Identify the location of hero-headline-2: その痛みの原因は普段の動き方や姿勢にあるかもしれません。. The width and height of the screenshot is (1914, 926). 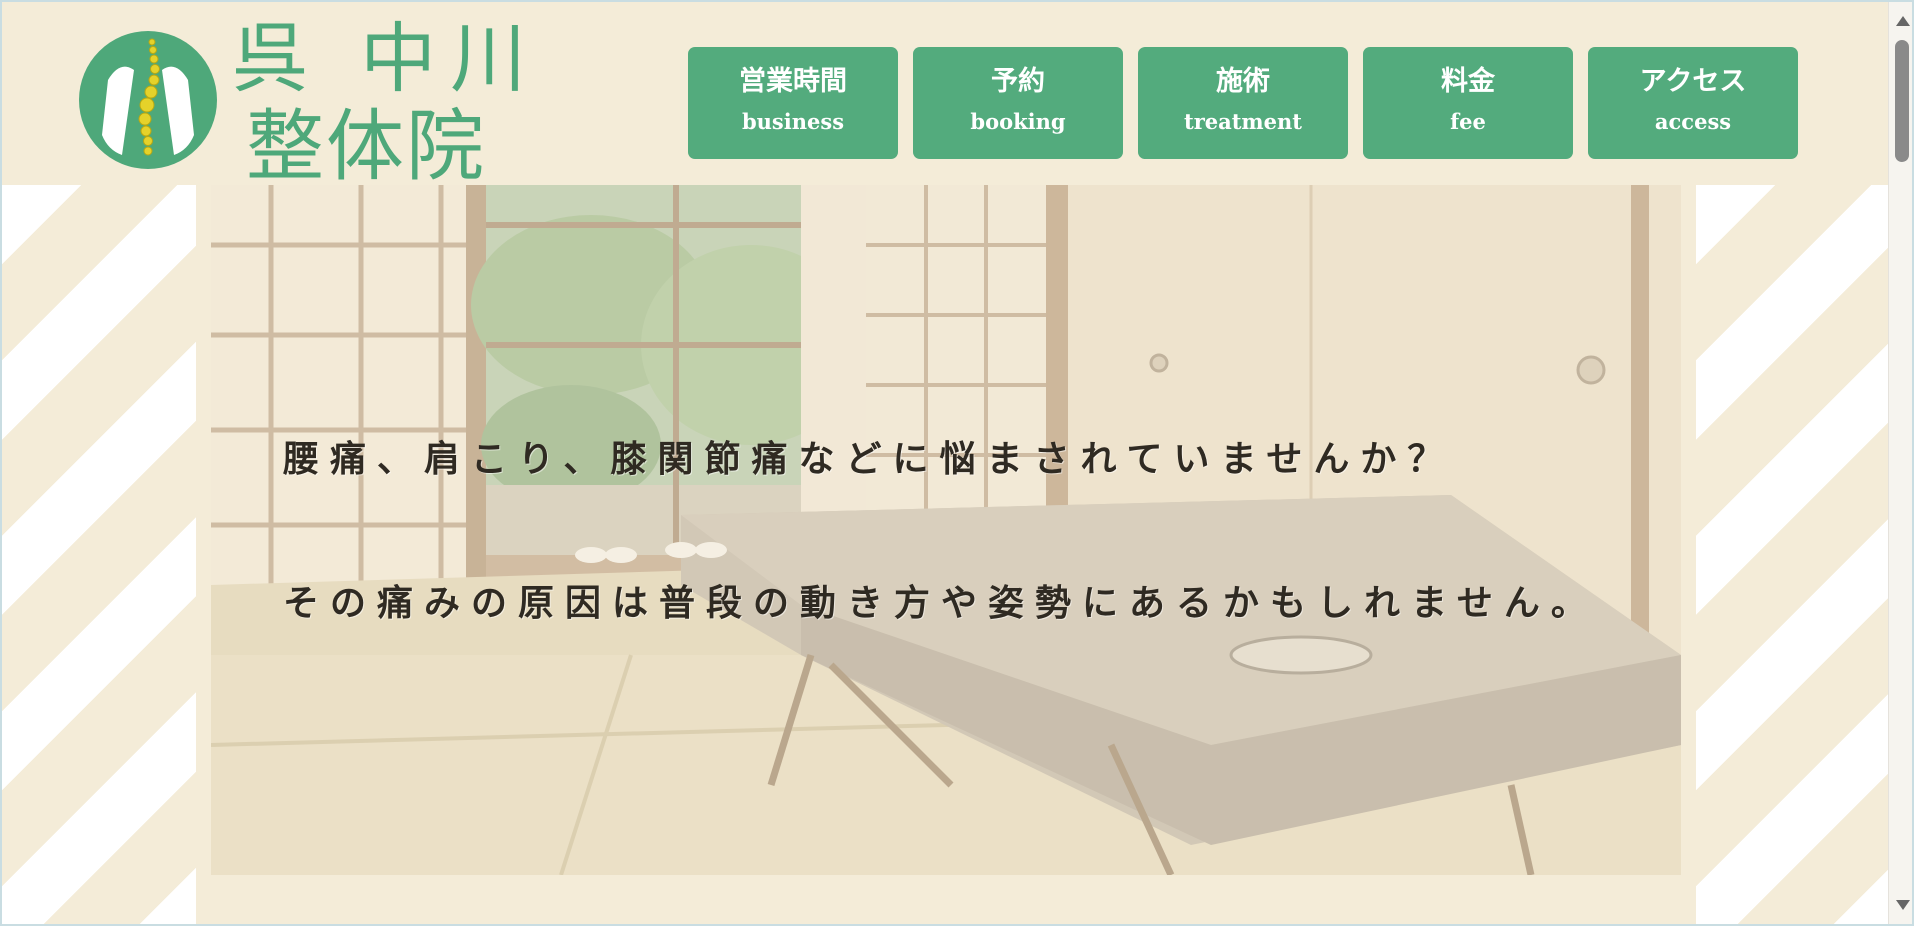
(940, 603).